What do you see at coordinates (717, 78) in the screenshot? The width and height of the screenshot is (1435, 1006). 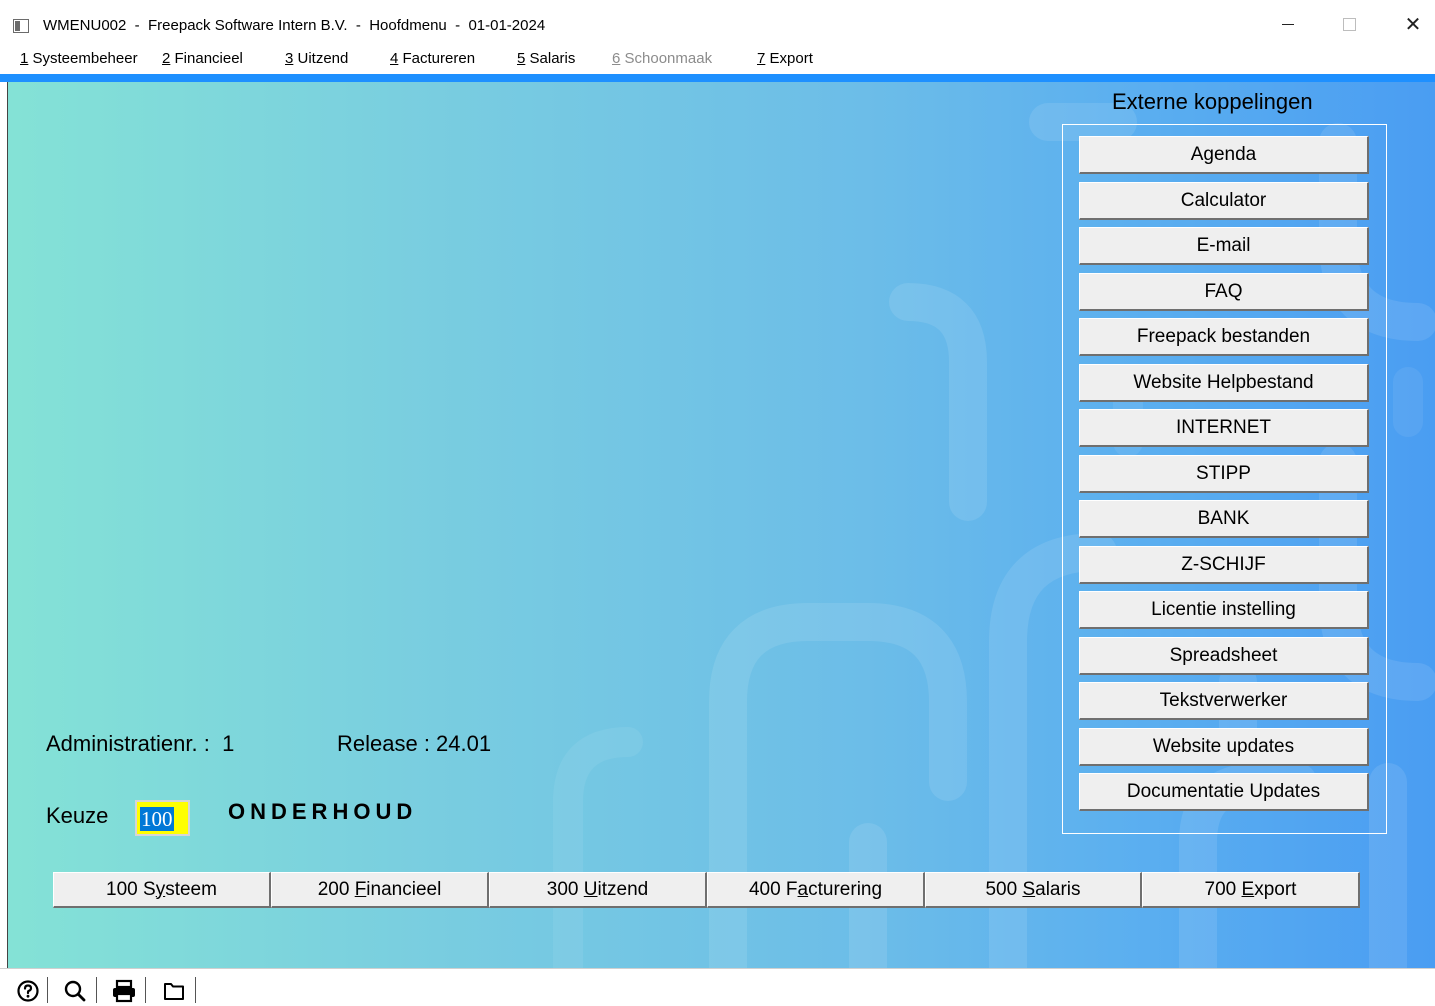 I see `accent-bar` at bounding box center [717, 78].